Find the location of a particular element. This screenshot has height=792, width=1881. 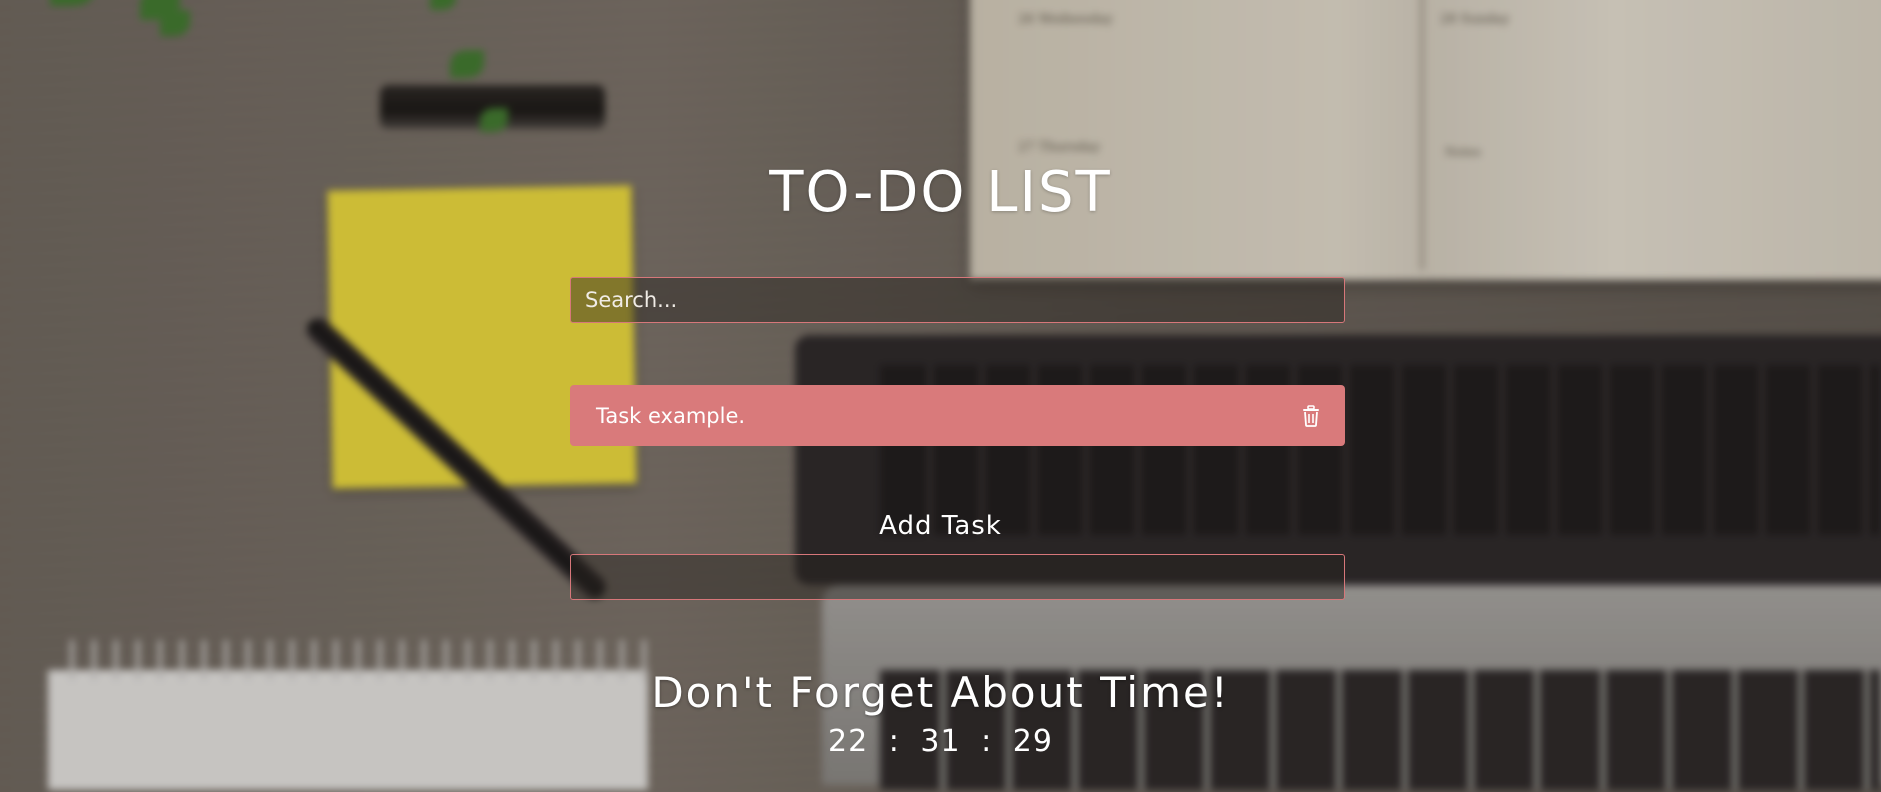

add-task-label: Add Task is located at coordinates (940, 526).